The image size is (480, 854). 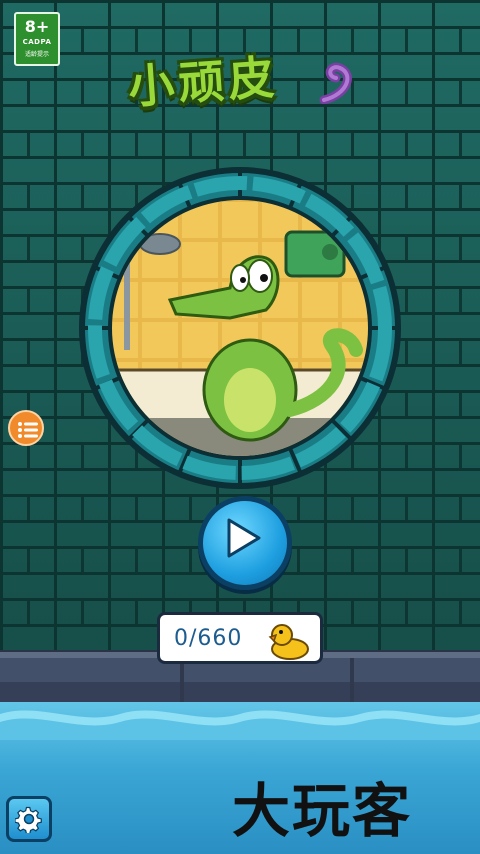 What do you see at coordinates (208, 638) in the screenshot?
I see `duck-score-value: 0/660` at bounding box center [208, 638].